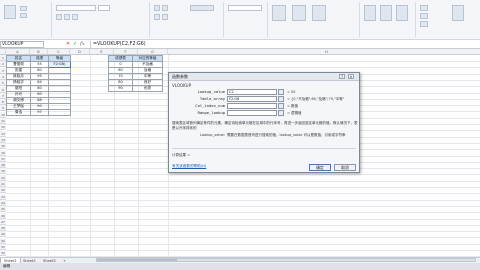 The image size is (480, 270). I want to click on font-select, so click(76, 8).